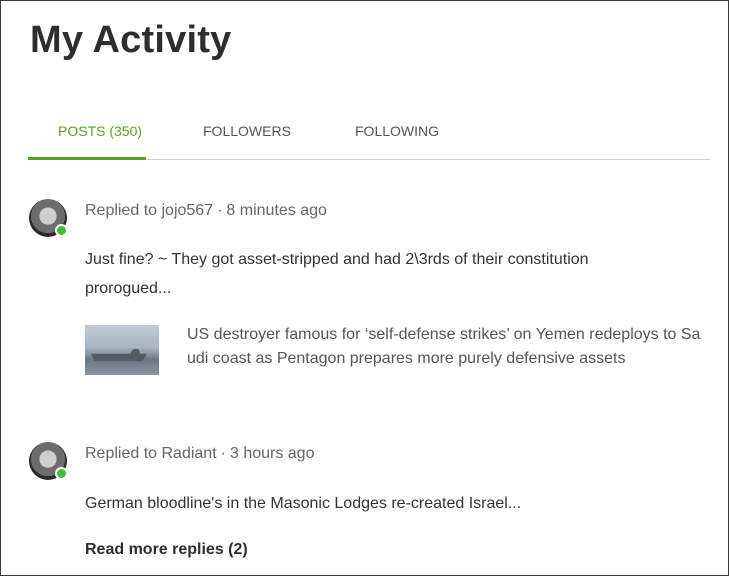 The image size is (729, 576). What do you see at coordinates (166, 550) in the screenshot?
I see `read-more-replies-link: Read more replies (2)` at bounding box center [166, 550].